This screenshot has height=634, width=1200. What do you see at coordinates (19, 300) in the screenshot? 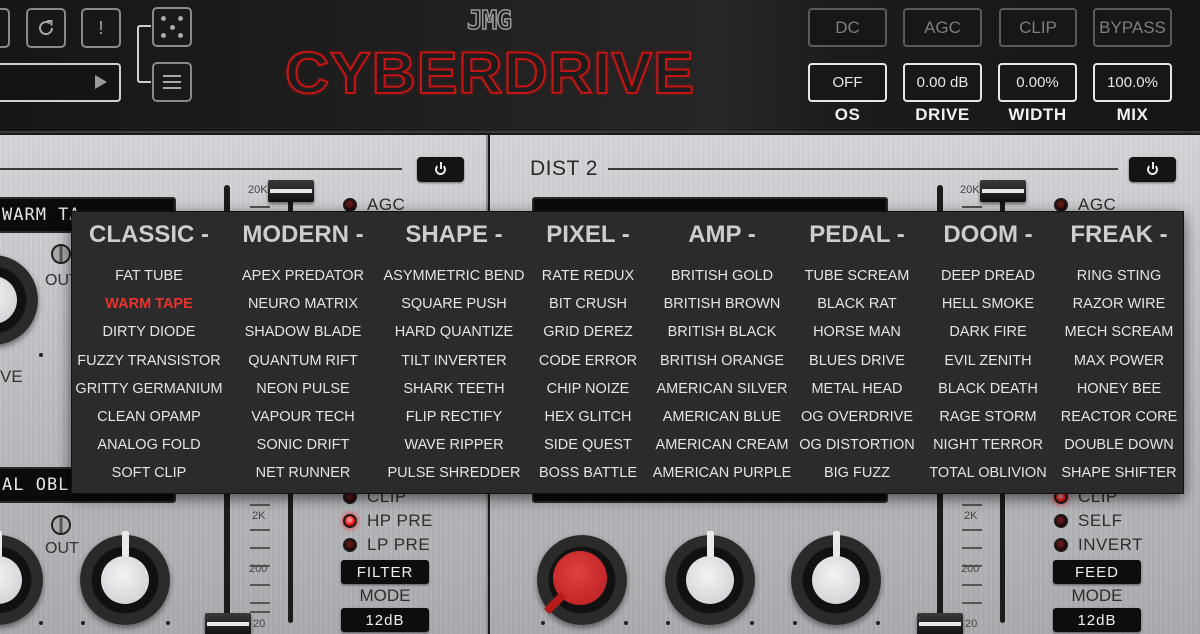
I see `dist1-drive-knob` at bounding box center [19, 300].